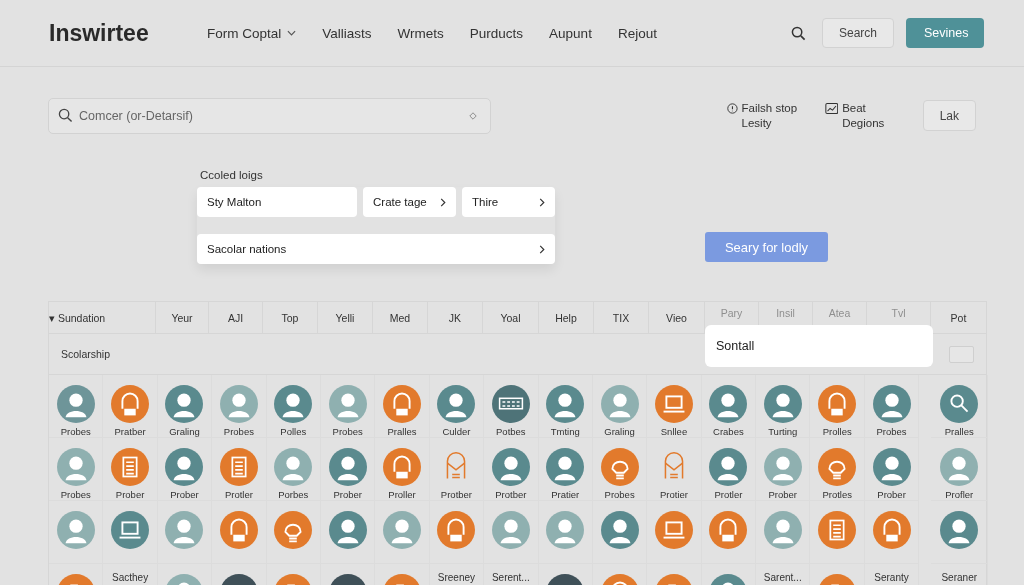 This screenshot has height=585, width=1024. I want to click on panel-title: Ccoled loigs, so click(231, 176).